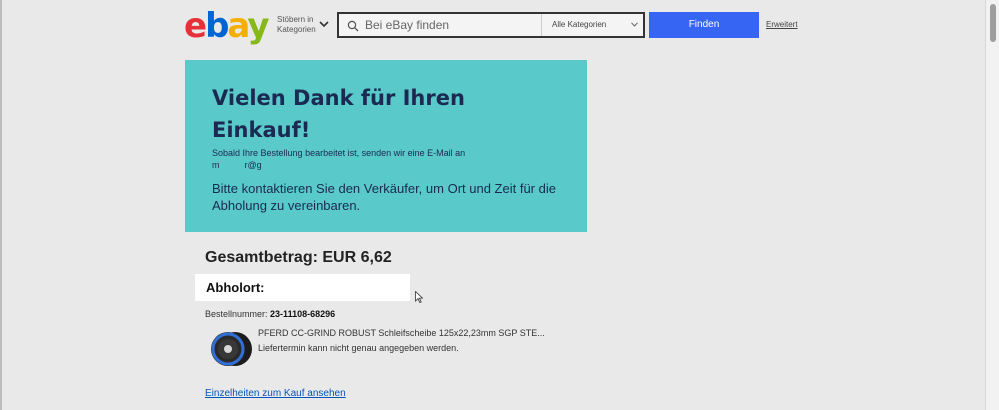  I want to click on product-thumbnail, so click(229, 349).